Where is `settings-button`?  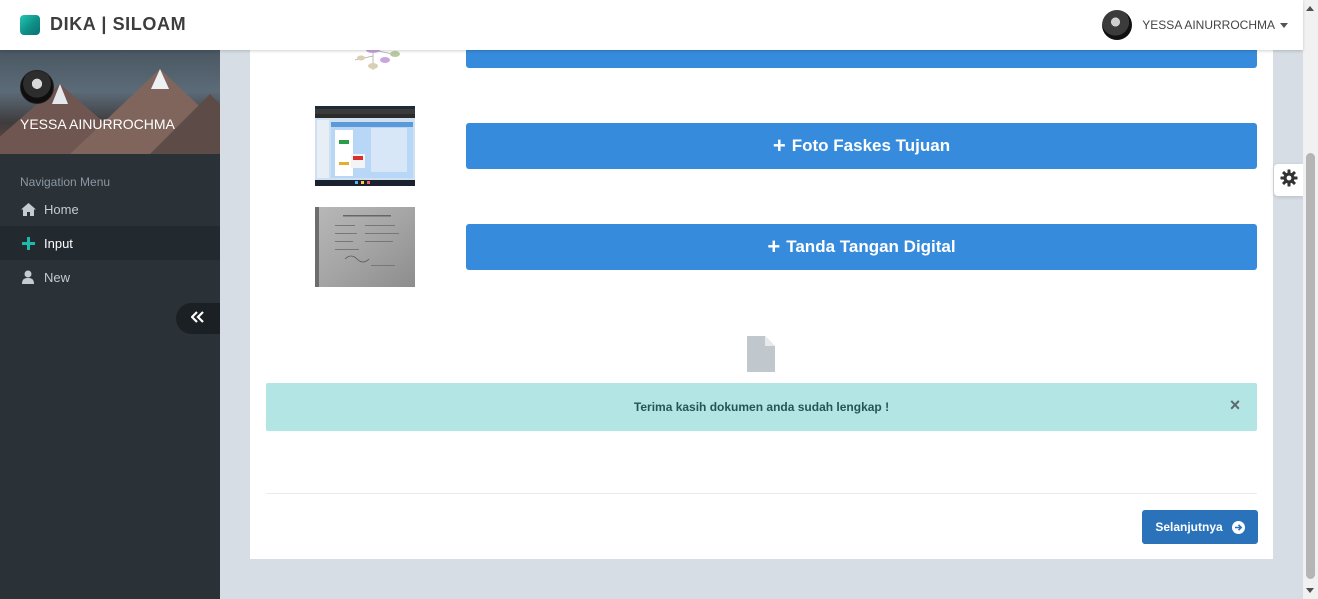
settings-button is located at coordinates (1288, 180).